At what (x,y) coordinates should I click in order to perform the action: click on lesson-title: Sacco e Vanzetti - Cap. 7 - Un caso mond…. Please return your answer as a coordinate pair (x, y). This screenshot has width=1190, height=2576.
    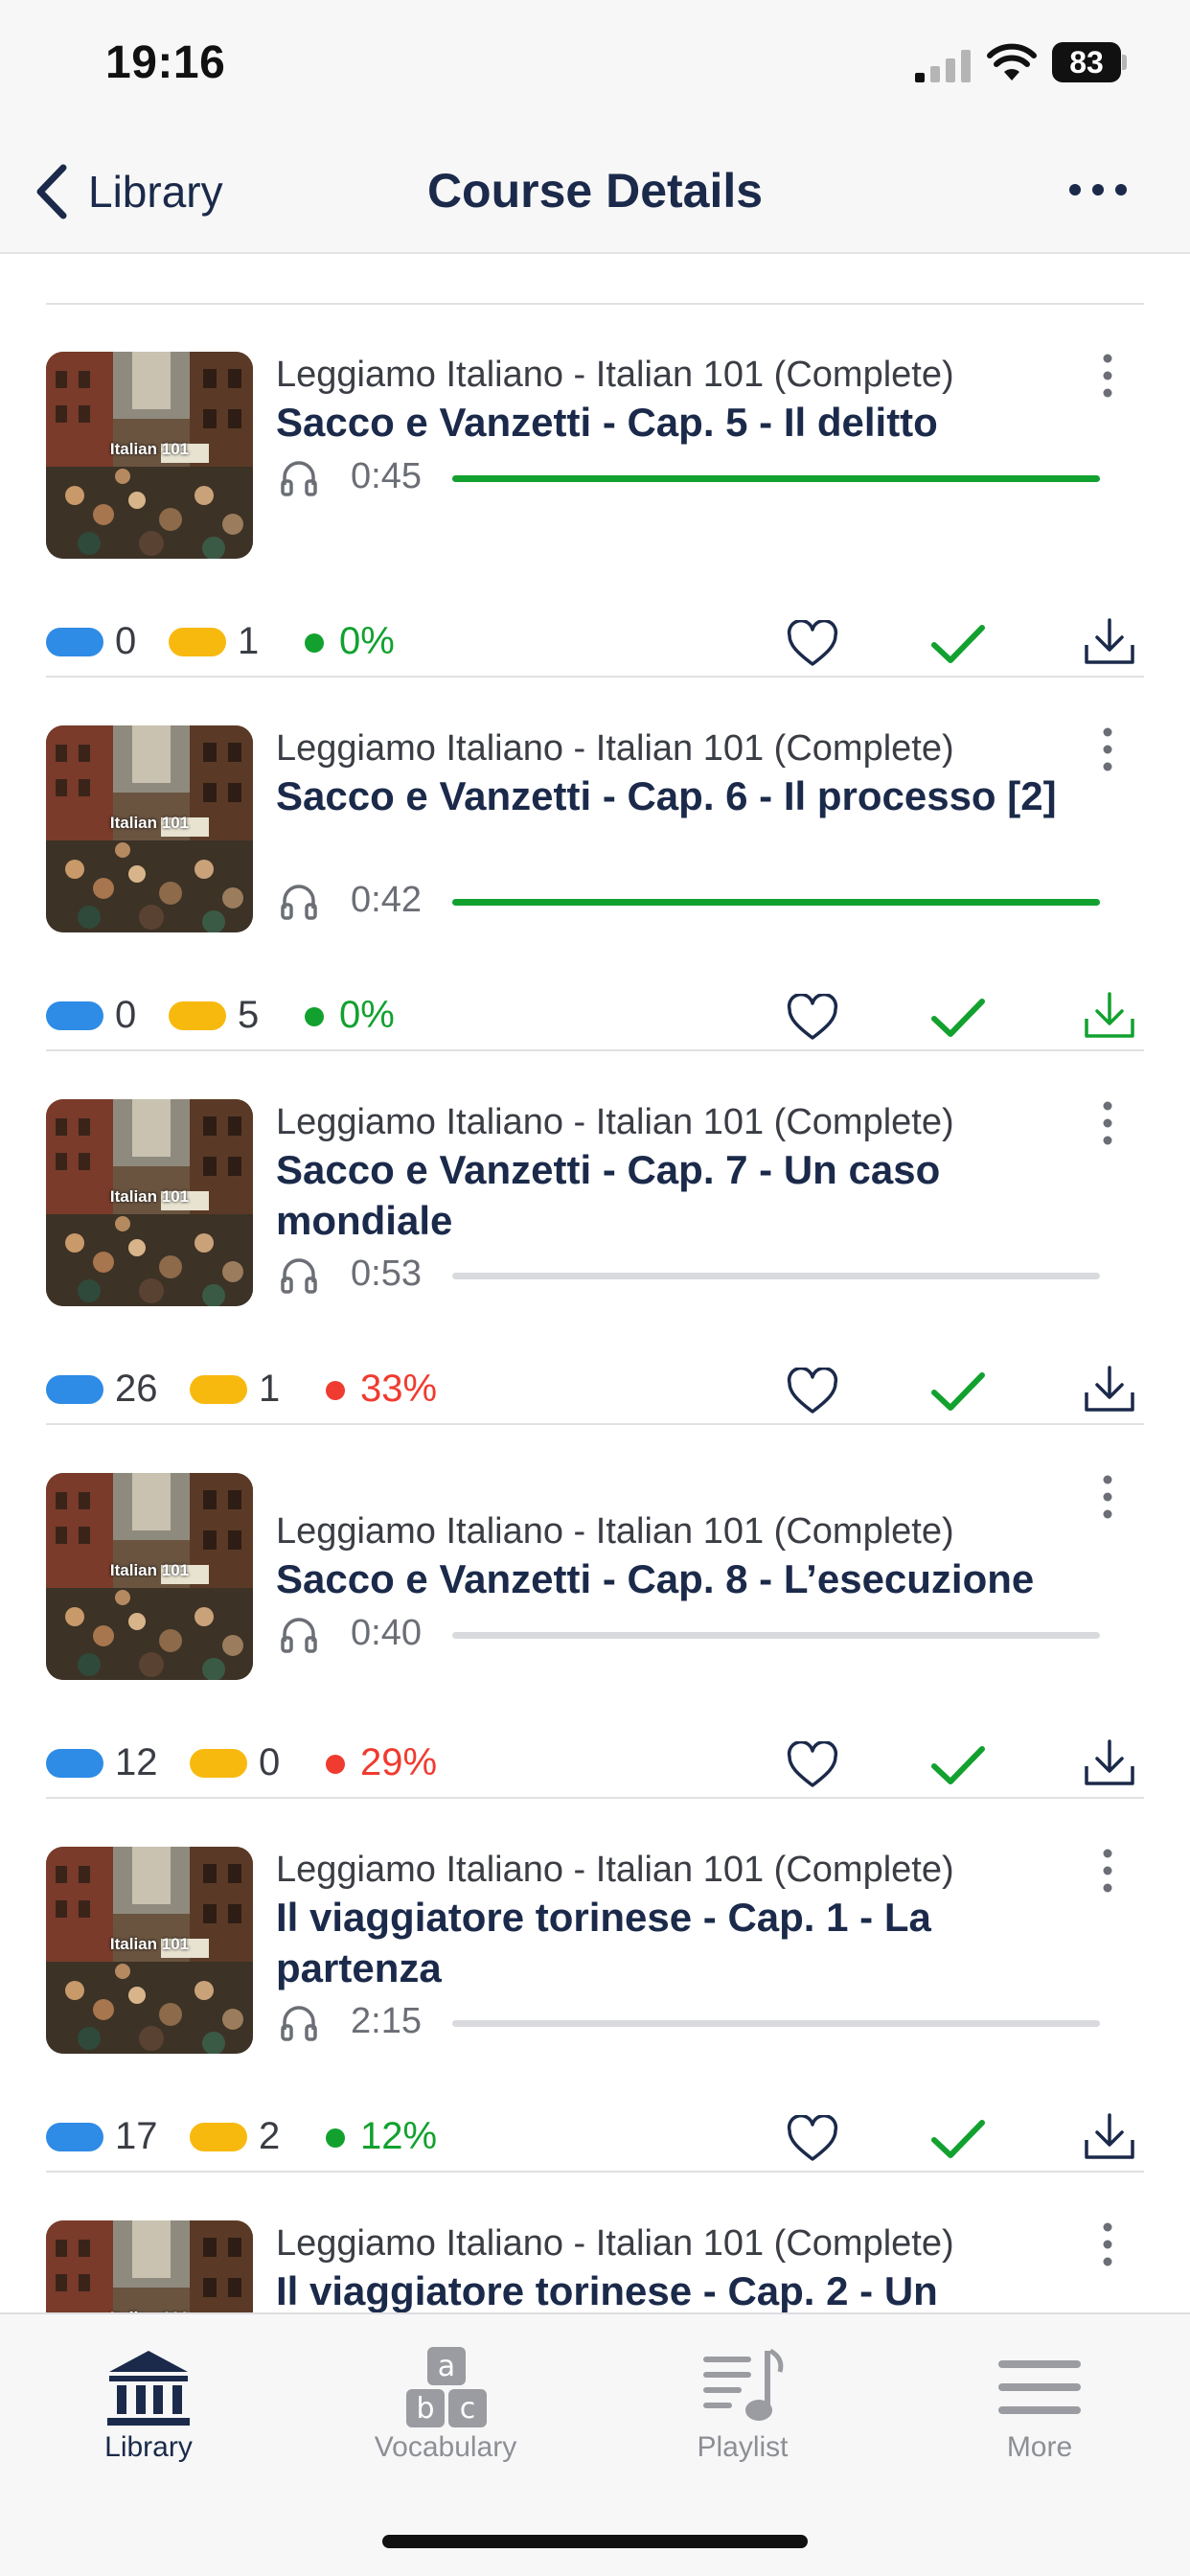
    Looking at the image, I should click on (688, 1195).